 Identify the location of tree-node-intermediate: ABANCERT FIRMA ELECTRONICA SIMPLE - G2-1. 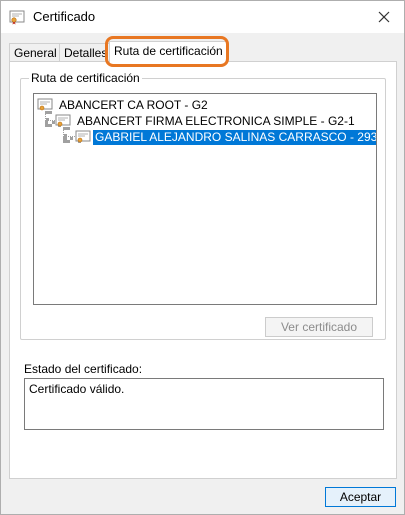
(206, 121).